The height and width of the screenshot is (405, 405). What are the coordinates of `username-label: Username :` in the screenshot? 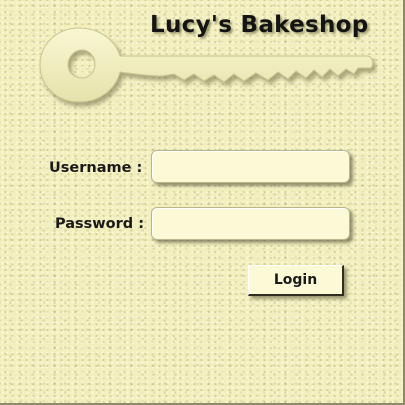 It's located at (96, 168).